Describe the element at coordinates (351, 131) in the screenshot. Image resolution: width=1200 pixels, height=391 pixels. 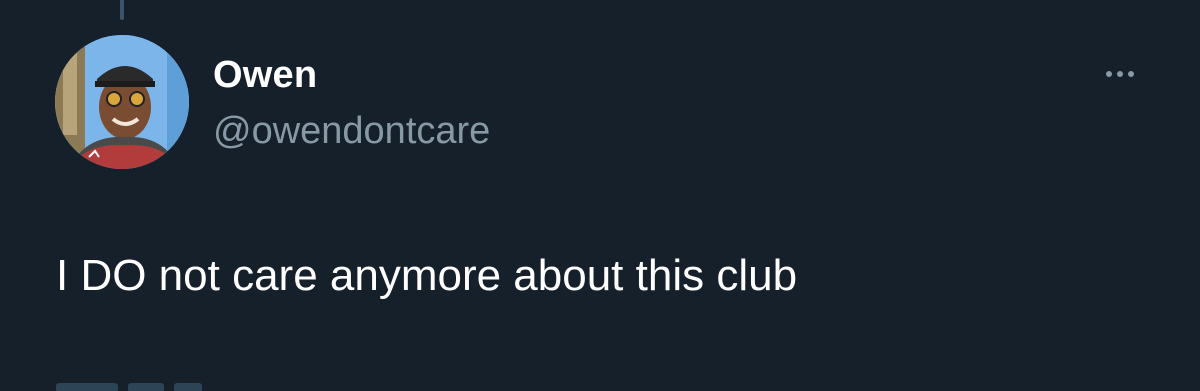
I see `author-handle: @owendontcare` at that location.